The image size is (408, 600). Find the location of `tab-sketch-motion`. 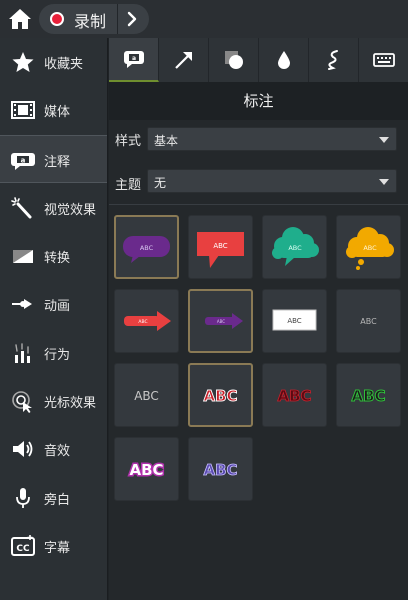

tab-sketch-motion is located at coordinates (334, 60).